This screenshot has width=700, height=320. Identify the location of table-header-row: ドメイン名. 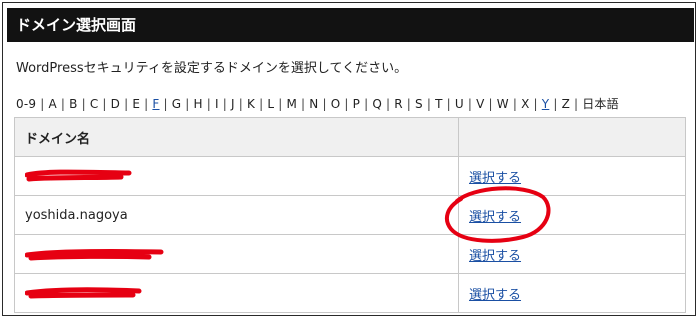
(350, 137).